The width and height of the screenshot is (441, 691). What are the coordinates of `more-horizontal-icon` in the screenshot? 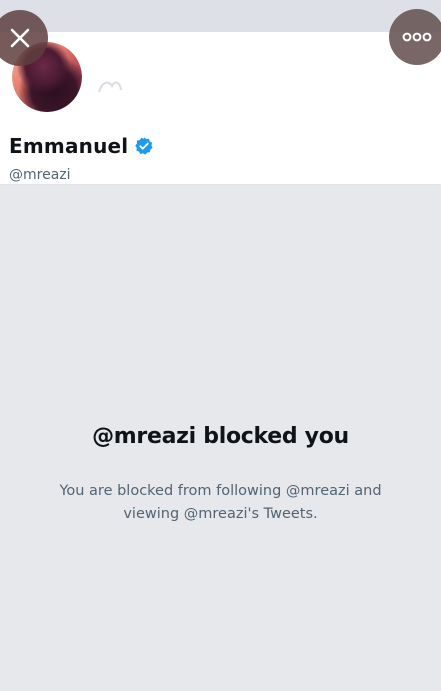 It's located at (417, 37).